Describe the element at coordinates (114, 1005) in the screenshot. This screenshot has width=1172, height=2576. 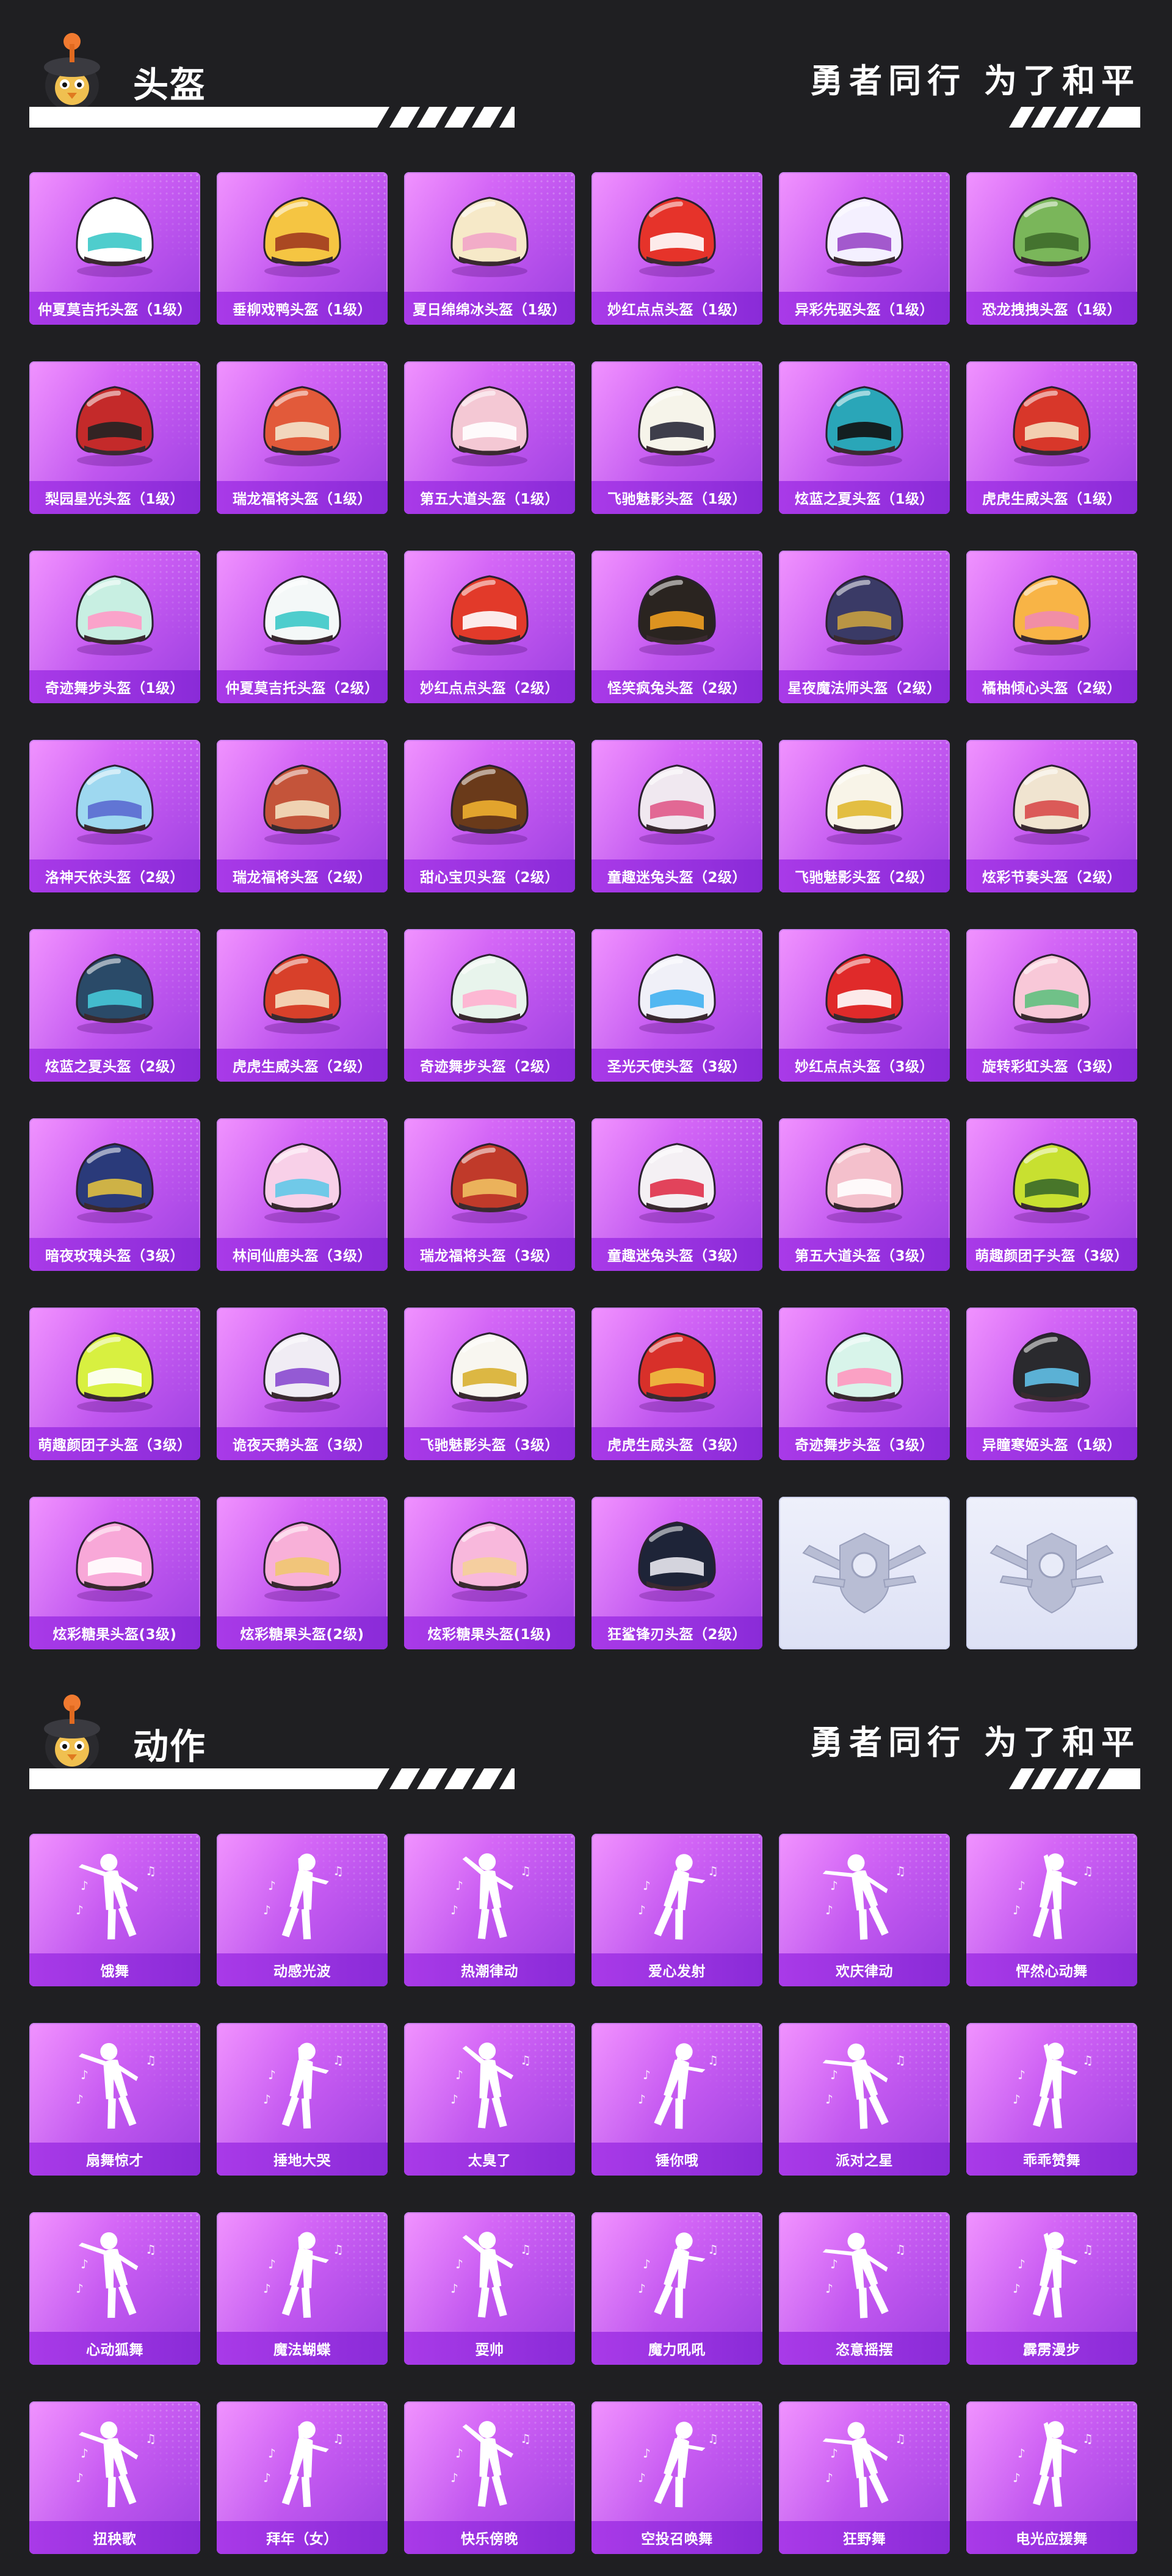
I see `helmet-card: 炫蓝之夏头盔（2级）` at that location.